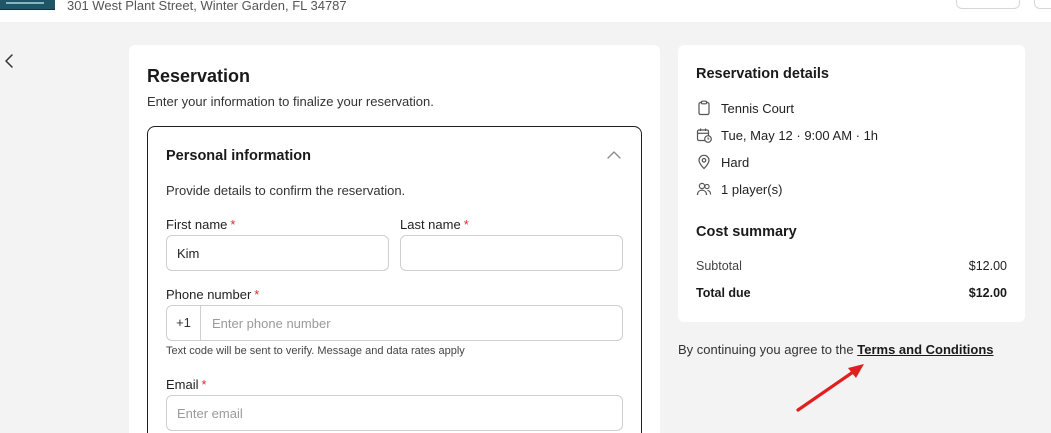 The height and width of the screenshot is (433, 1051). What do you see at coordinates (830, 388) in the screenshot?
I see `annotation-arrow-icon` at bounding box center [830, 388].